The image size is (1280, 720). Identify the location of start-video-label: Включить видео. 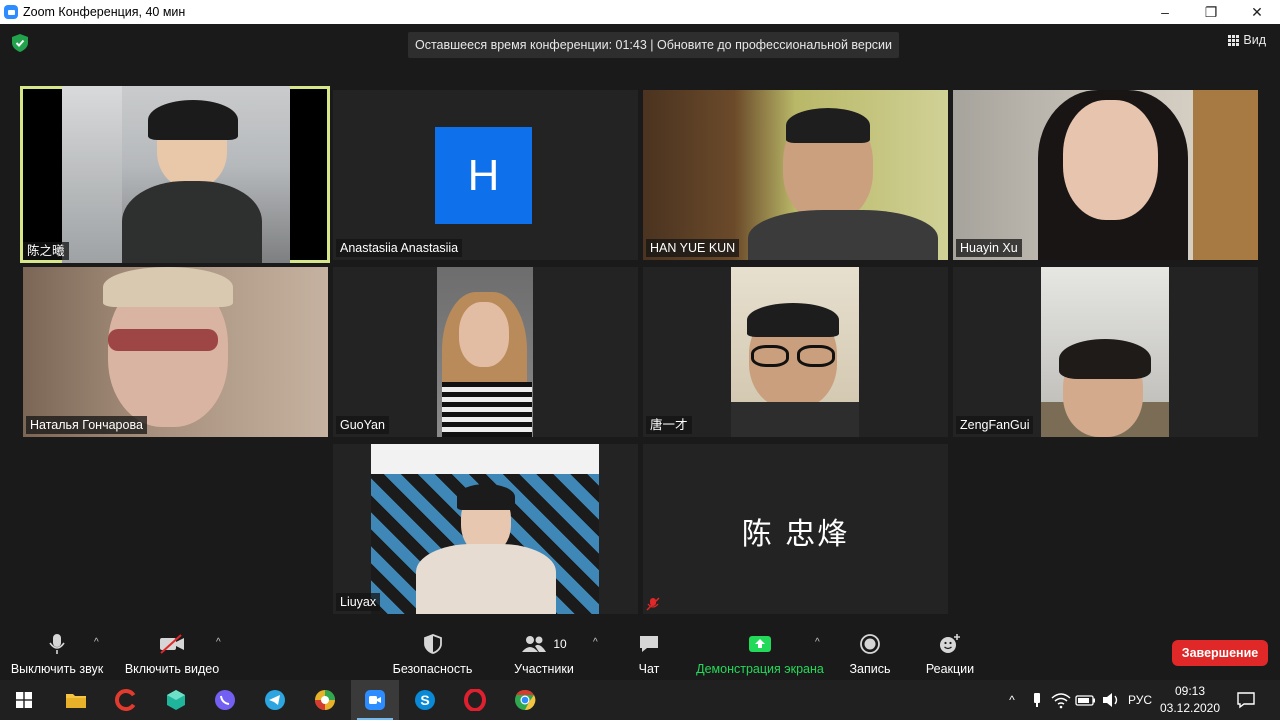
(172, 669).